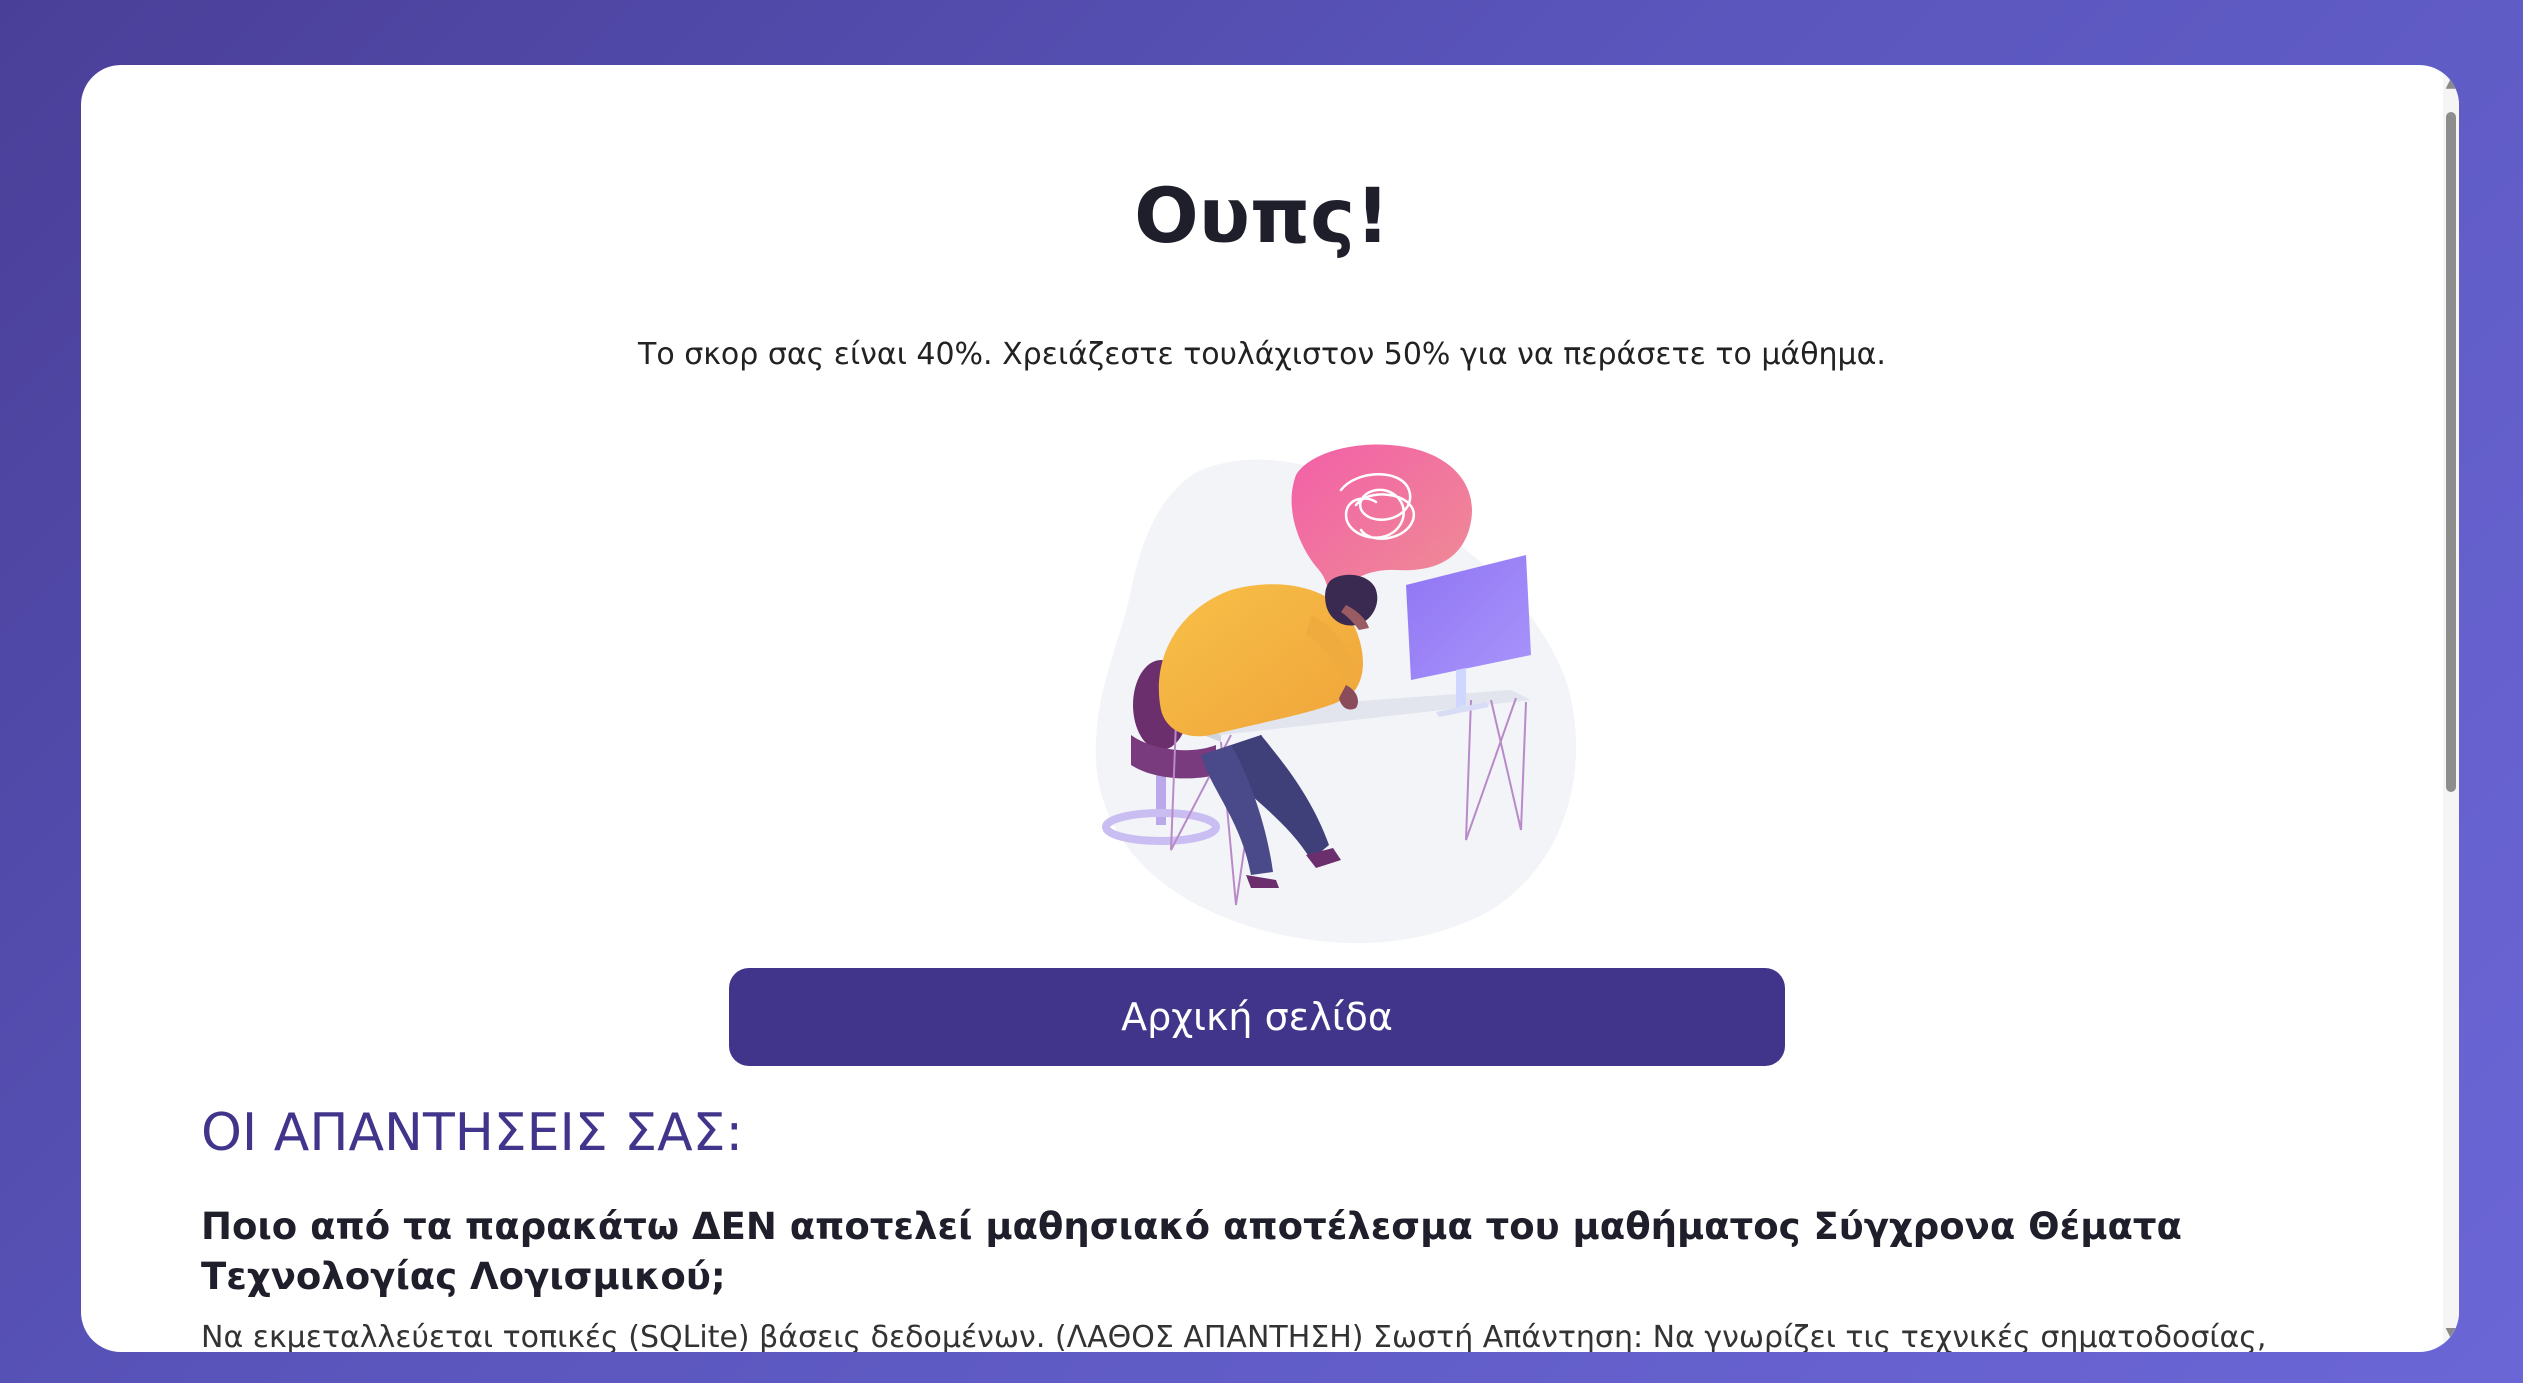 The width and height of the screenshot is (2523, 1383). I want to click on scroll-up-arrow-icon: ▲, so click(2451, 83).